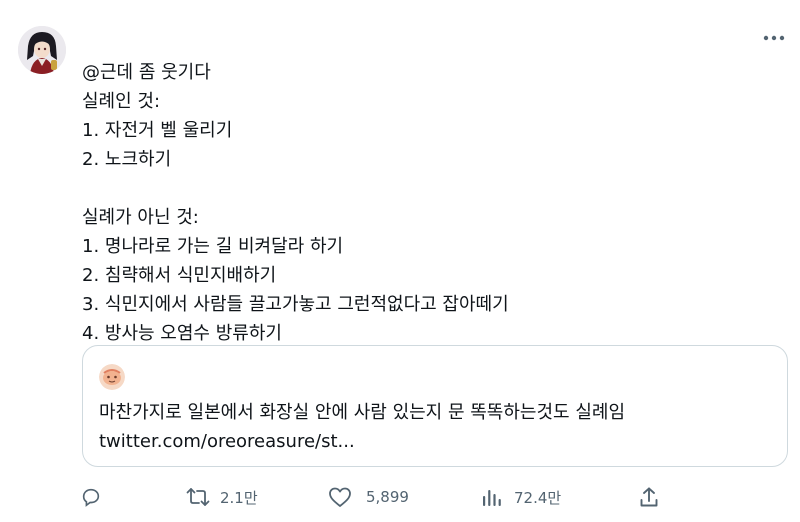 Image resolution: width=800 pixels, height=522 pixels. What do you see at coordinates (213, 246) in the screenshot?
I see `tweet-line: 1. 명나라로 가는 길 비켜달라 하기` at bounding box center [213, 246].